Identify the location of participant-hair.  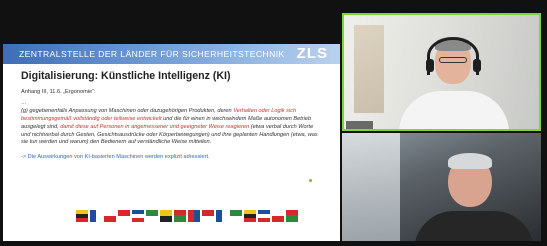
(470, 161).